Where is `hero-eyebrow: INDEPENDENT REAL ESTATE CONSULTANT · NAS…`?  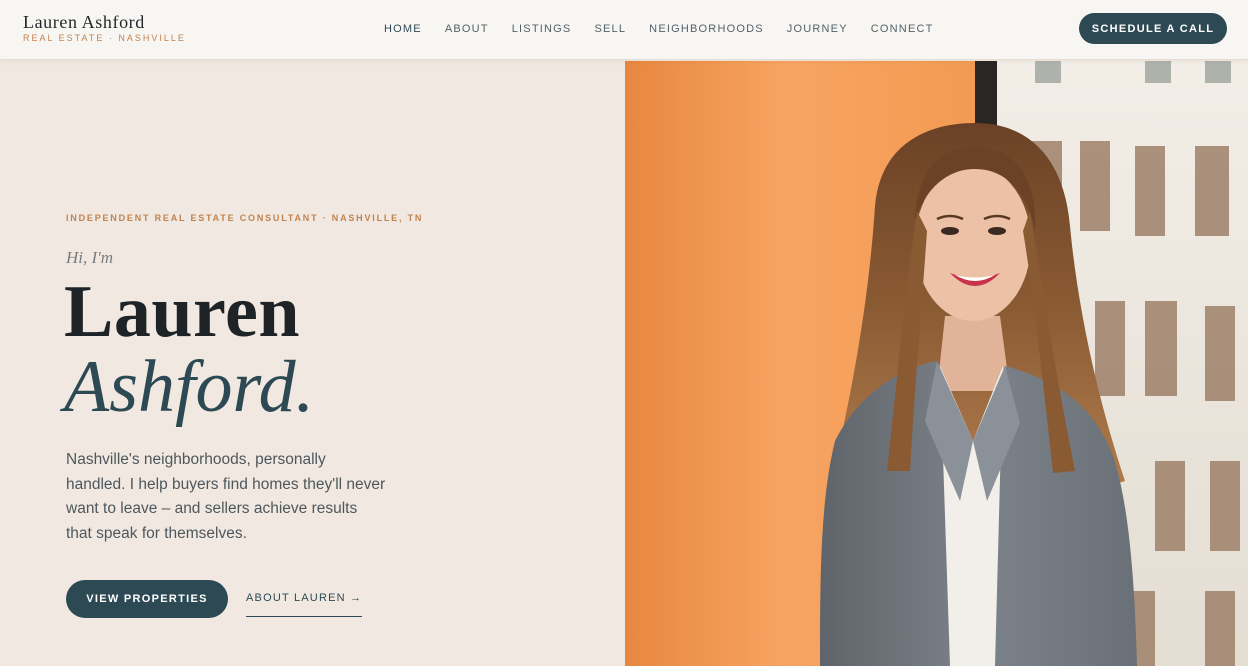
hero-eyebrow: INDEPENDENT REAL ESTATE CONSULTANT · NAS… is located at coordinates (245, 218).